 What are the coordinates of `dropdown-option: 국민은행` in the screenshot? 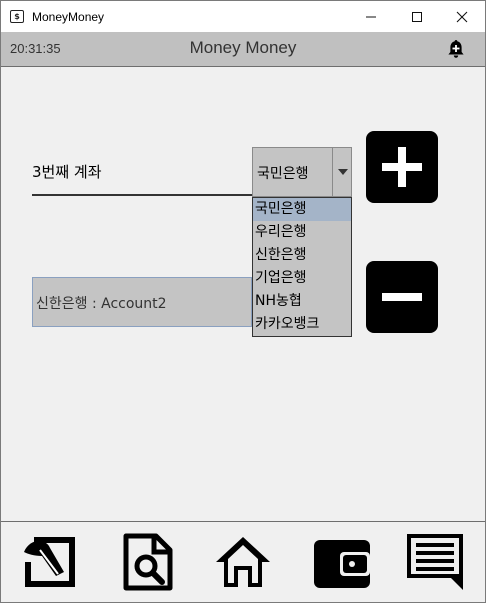 It's located at (302, 209).